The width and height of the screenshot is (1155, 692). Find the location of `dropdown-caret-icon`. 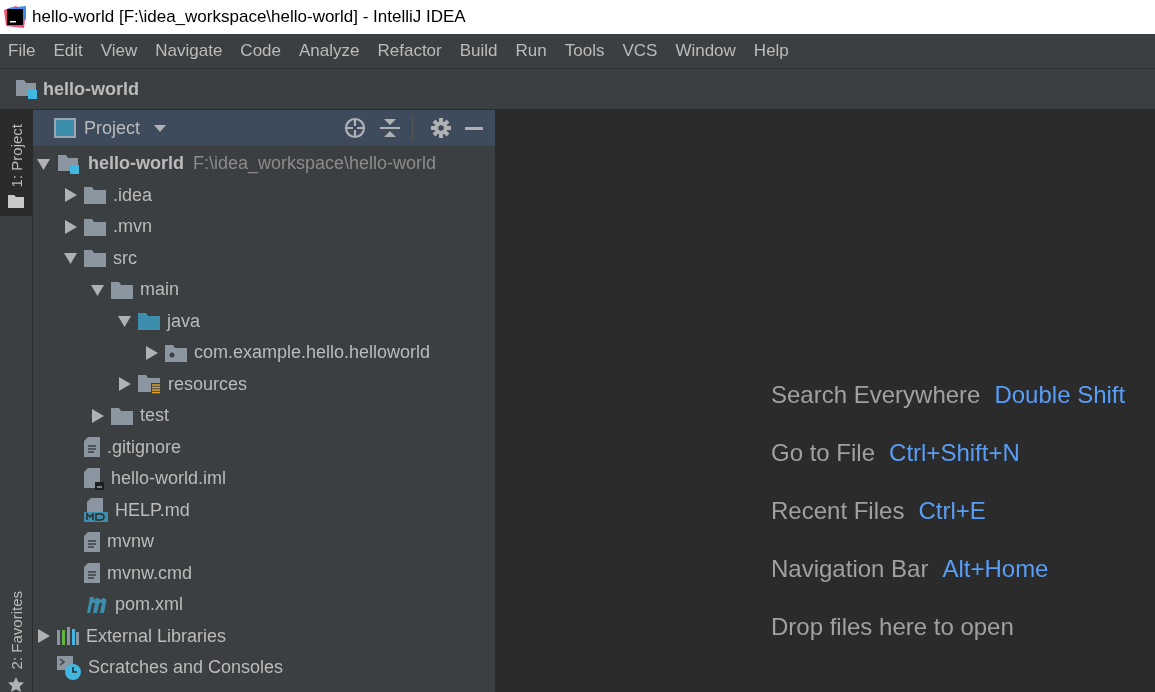

dropdown-caret-icon is located at coordinates (160, 128).